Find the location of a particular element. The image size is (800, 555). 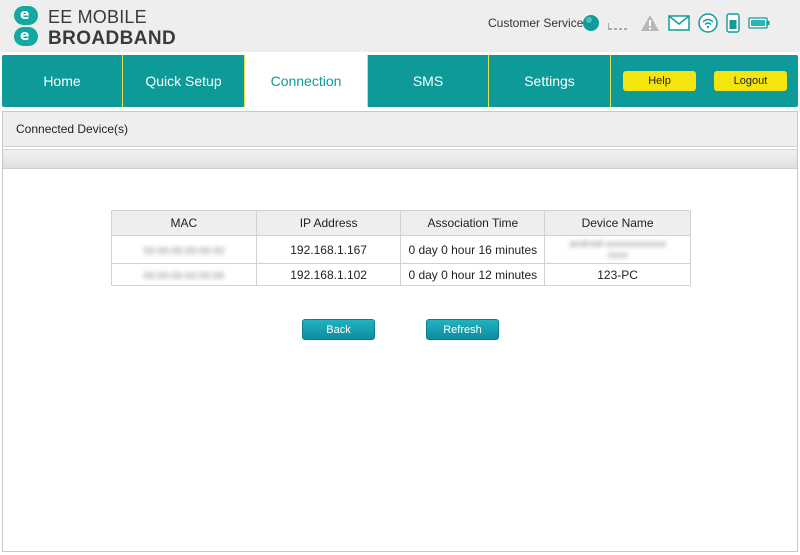

sim-card-icon is located at coordinates (733, 23).